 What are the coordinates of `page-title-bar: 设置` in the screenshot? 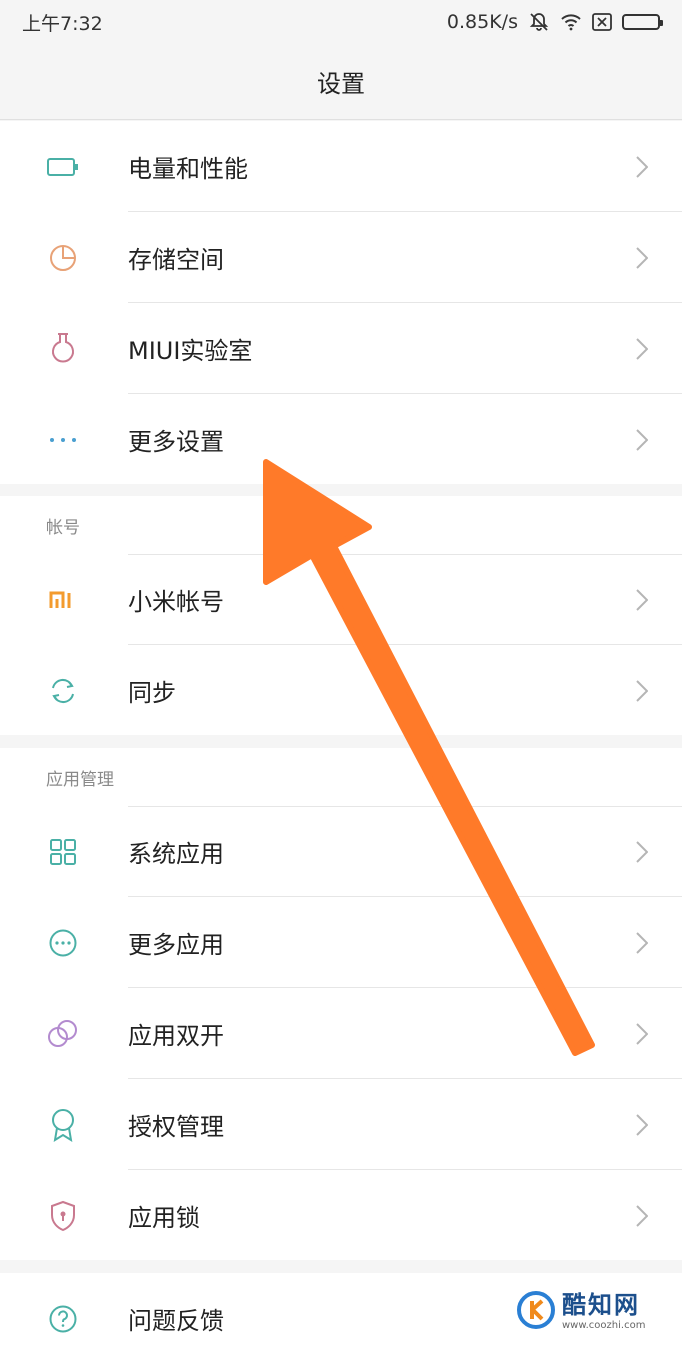 It's located at (341, 82).